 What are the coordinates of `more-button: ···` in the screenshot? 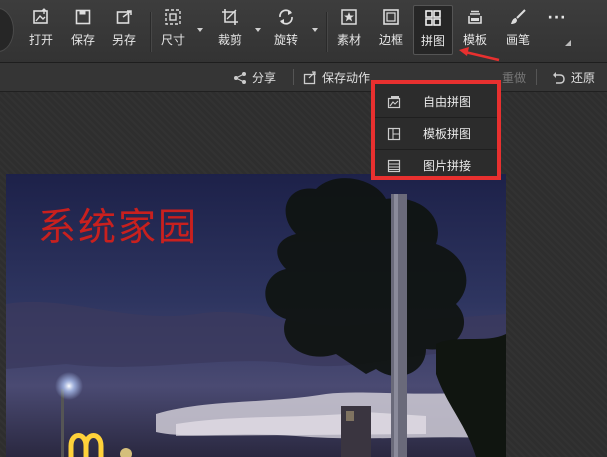 It's located at (557, 34).